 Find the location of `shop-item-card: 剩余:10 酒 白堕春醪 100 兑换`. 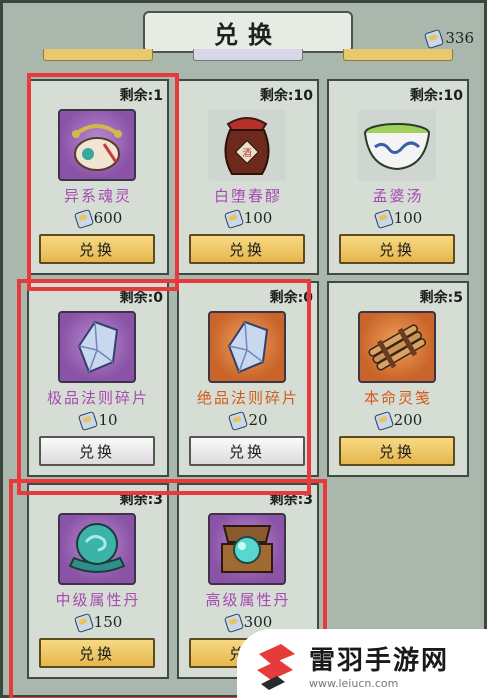

shop-item-card: 剩余:10 酒 白堕春醪 100 兑换 is located at coordinates (248, 177).